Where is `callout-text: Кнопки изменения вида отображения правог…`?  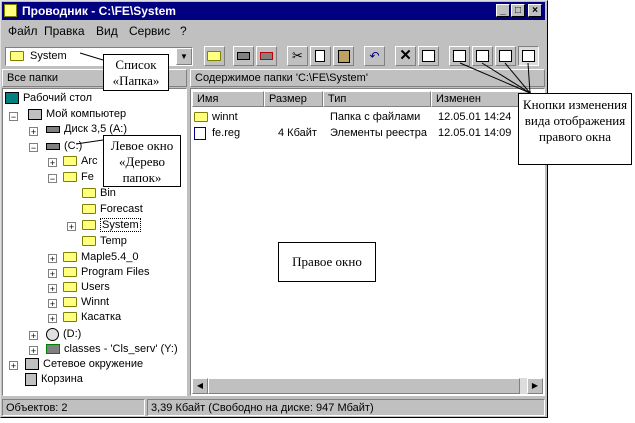 callout-text: Кнопки изменения вида отображения правог… is located at coordinates (575, 120).